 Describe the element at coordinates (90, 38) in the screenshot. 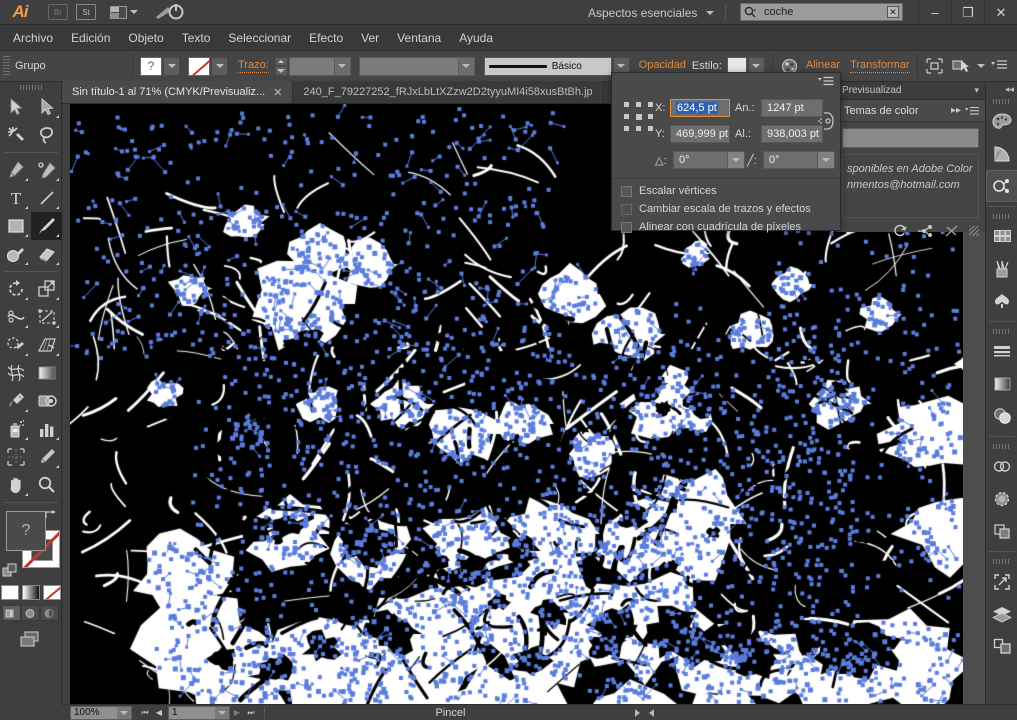

I see `menu-edicion: Edición` at that location.